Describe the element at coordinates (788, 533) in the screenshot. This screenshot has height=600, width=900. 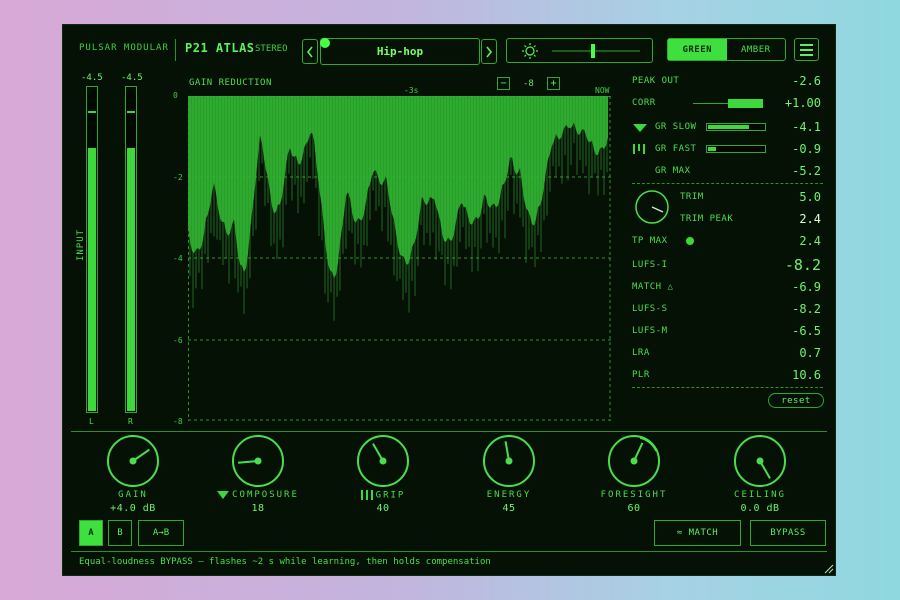
I see `bypass-button: BYPASS` at that location.